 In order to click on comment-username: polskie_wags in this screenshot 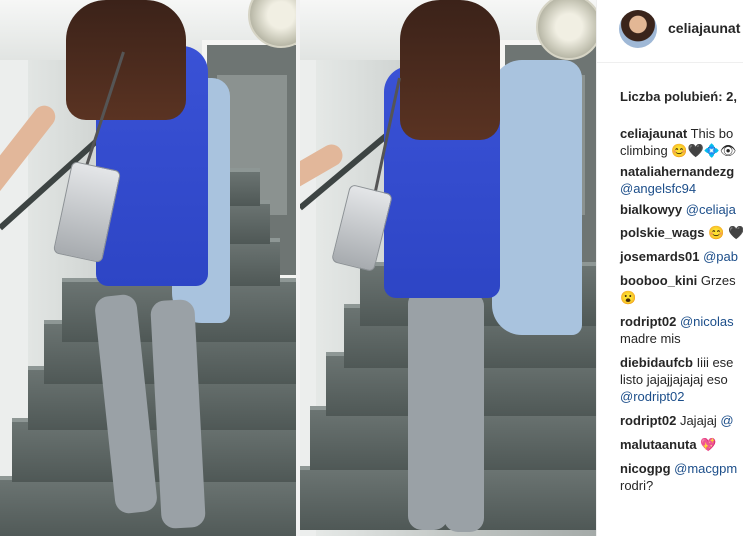, I will do `click(662, 232)`.